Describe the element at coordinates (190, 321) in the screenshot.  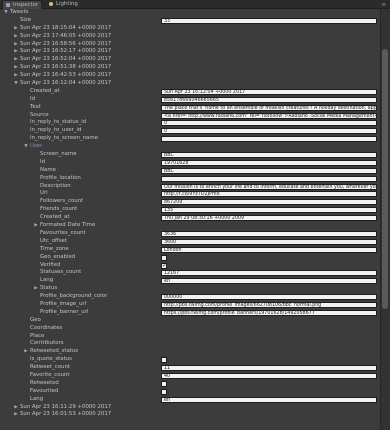
I see `tree-row: Geo` at that location.